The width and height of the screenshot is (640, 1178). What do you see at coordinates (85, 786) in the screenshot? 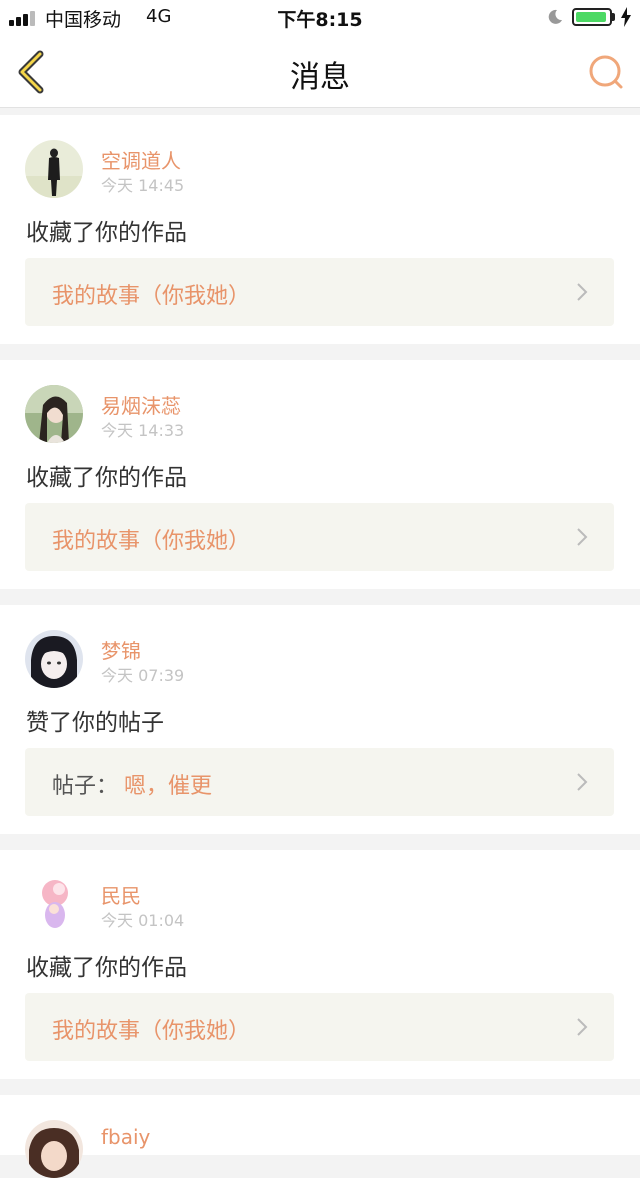
I see `linked-post-prefix: 帖子：` at bounding box center [85, 786].